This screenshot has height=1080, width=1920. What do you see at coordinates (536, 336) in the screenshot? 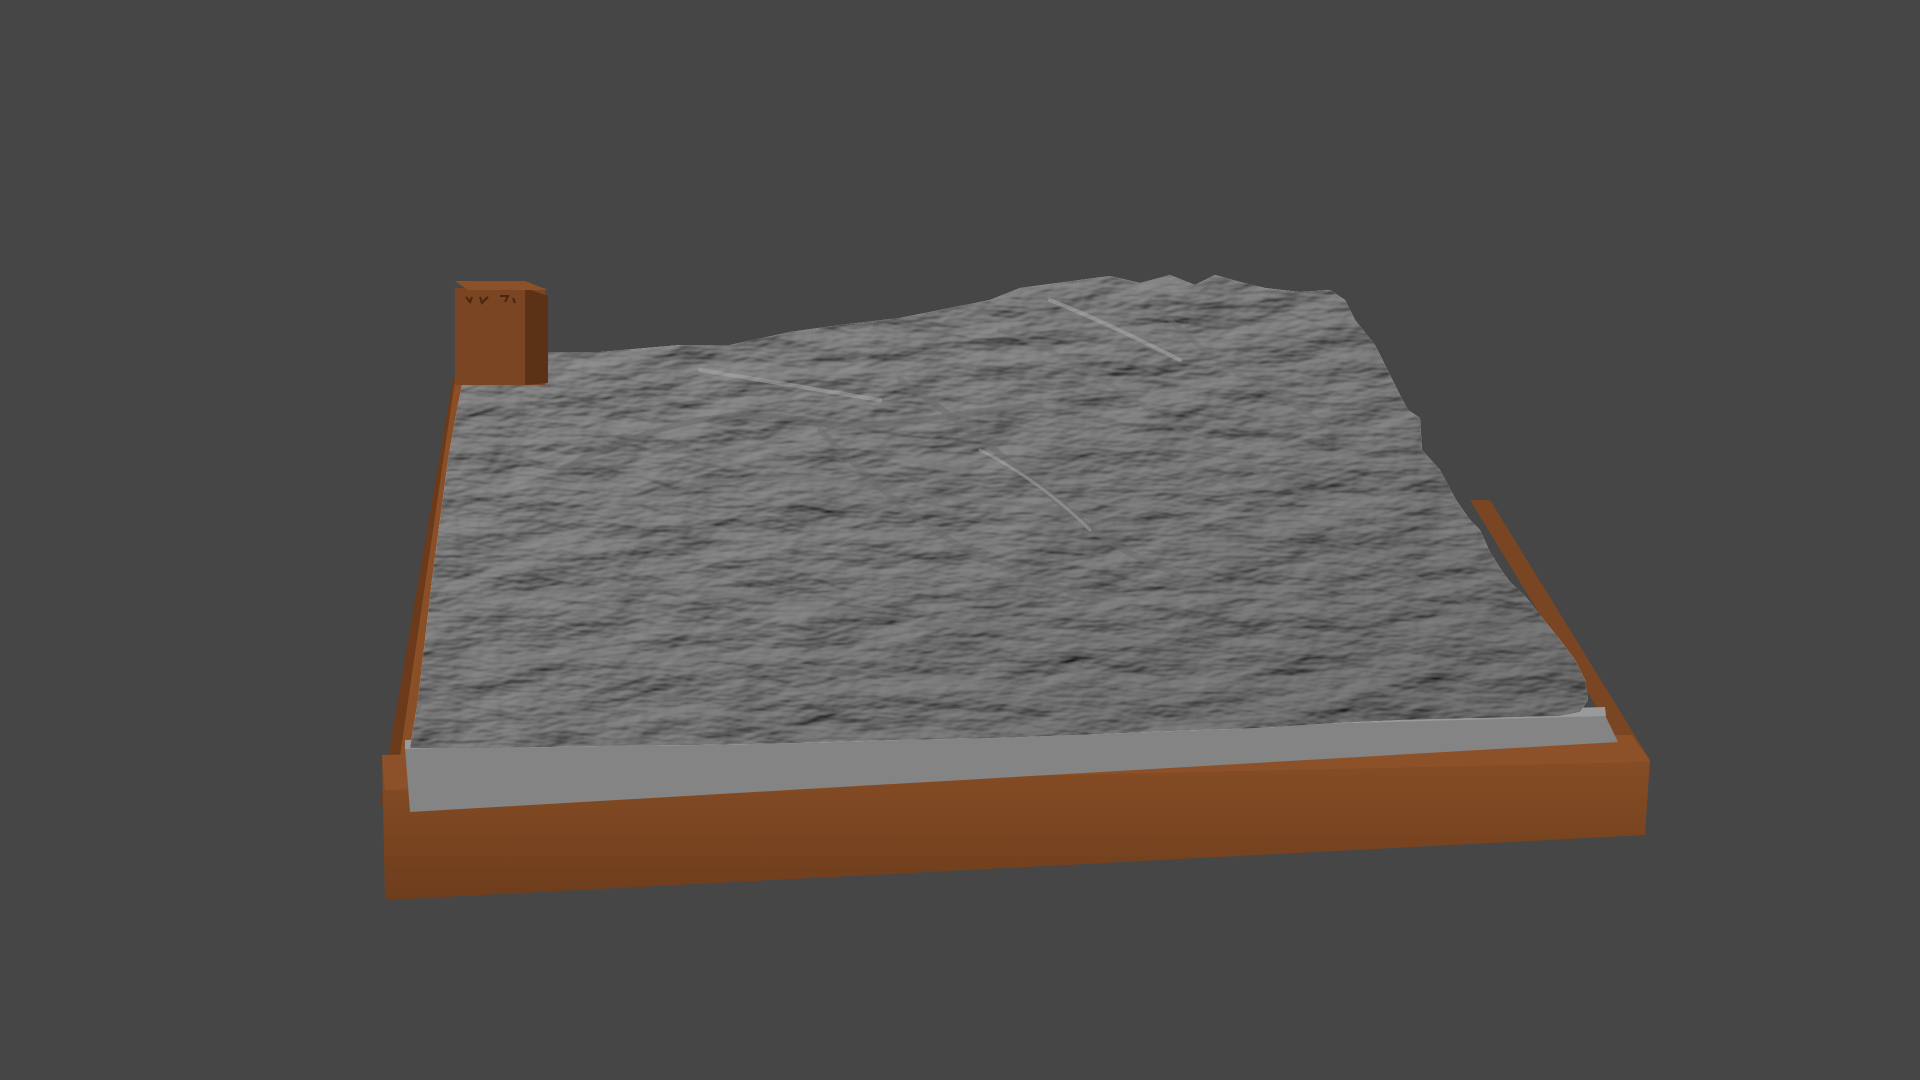
I see `tower-right-face` at bounding box center [536, 336].